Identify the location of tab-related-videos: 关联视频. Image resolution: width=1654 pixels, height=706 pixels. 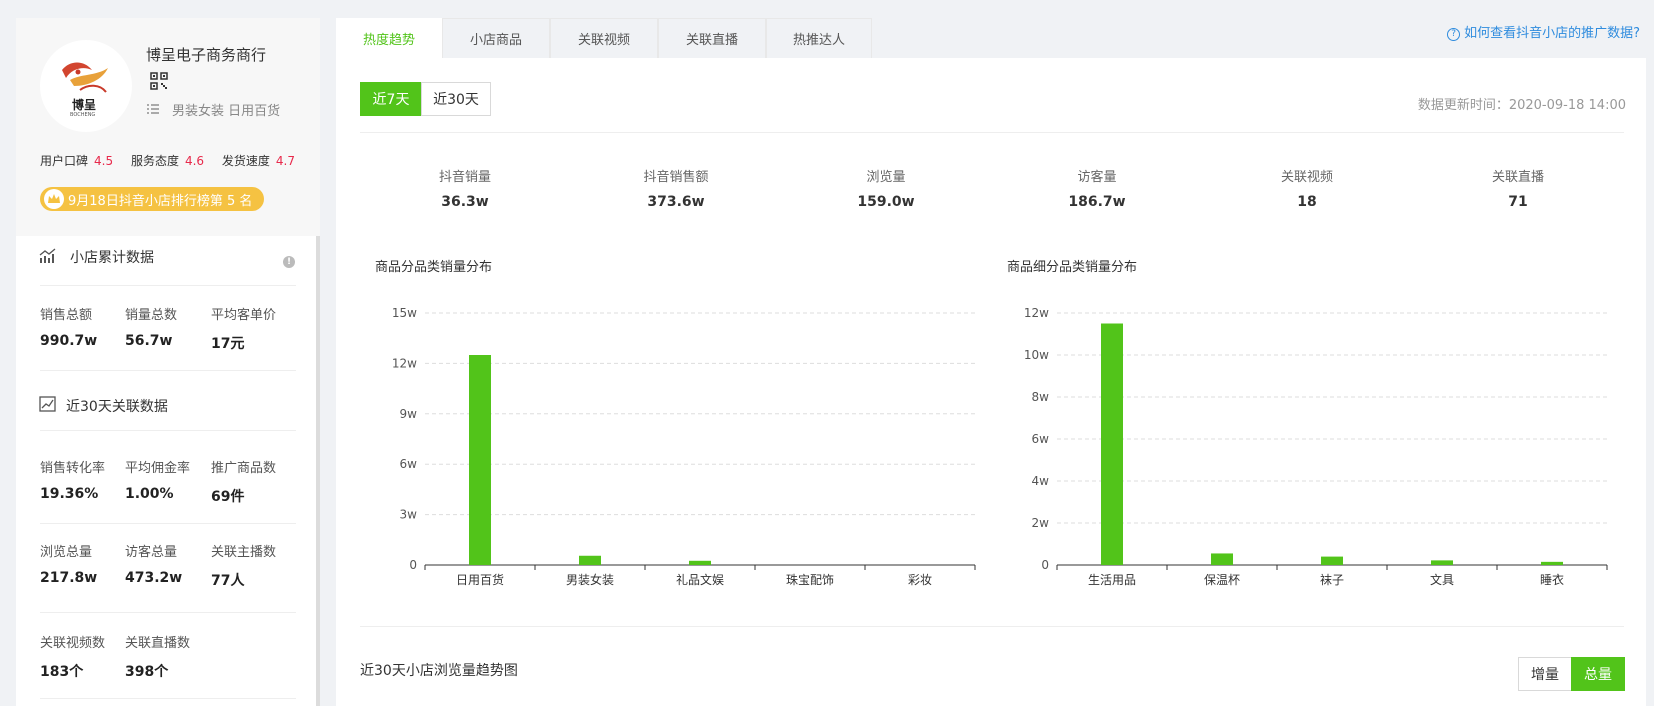
(604, 38).